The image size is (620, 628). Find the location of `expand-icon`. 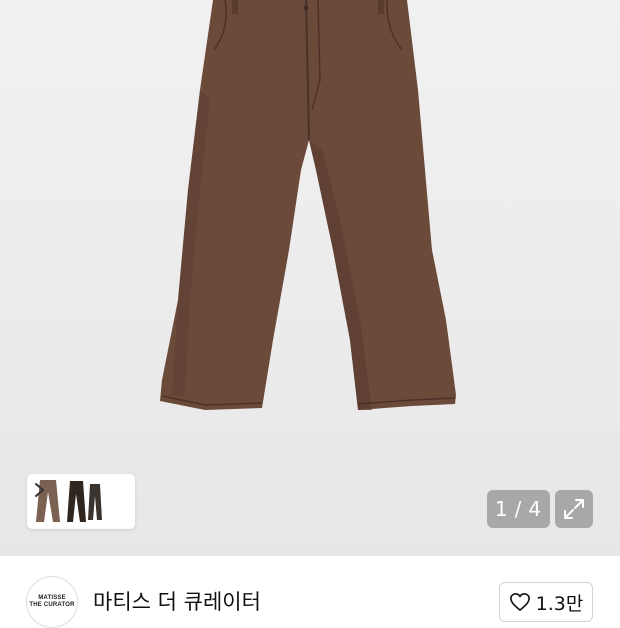

expand-icon is located at coordinates (574, 509).